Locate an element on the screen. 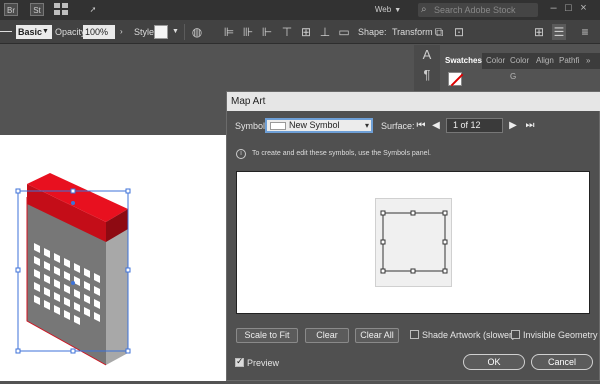 This screenshot has width=600, height=384. search-icon: ⌕ is located at coordinates (424, 9).